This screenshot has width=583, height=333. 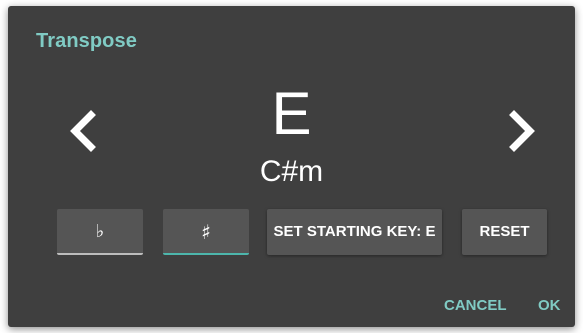 I want to click on dialog-title: Transpose, so click(x=86, y=41).